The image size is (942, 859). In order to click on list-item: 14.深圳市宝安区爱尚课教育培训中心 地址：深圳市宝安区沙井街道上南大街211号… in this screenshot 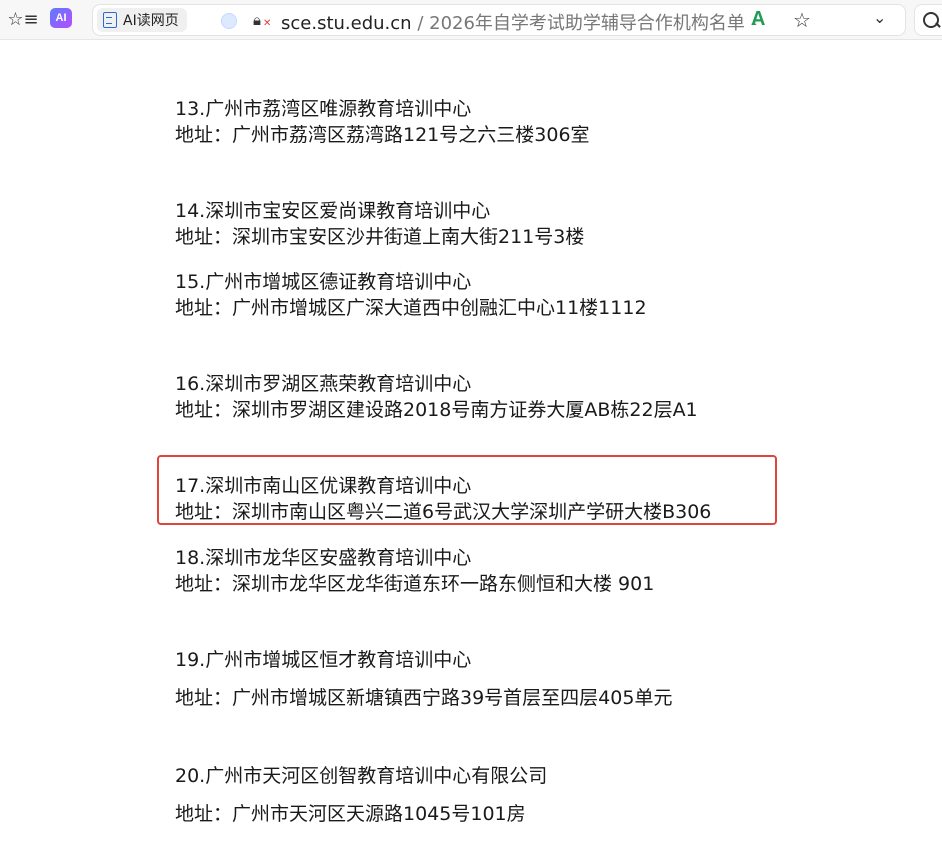, I will do `click(379, 224)`.